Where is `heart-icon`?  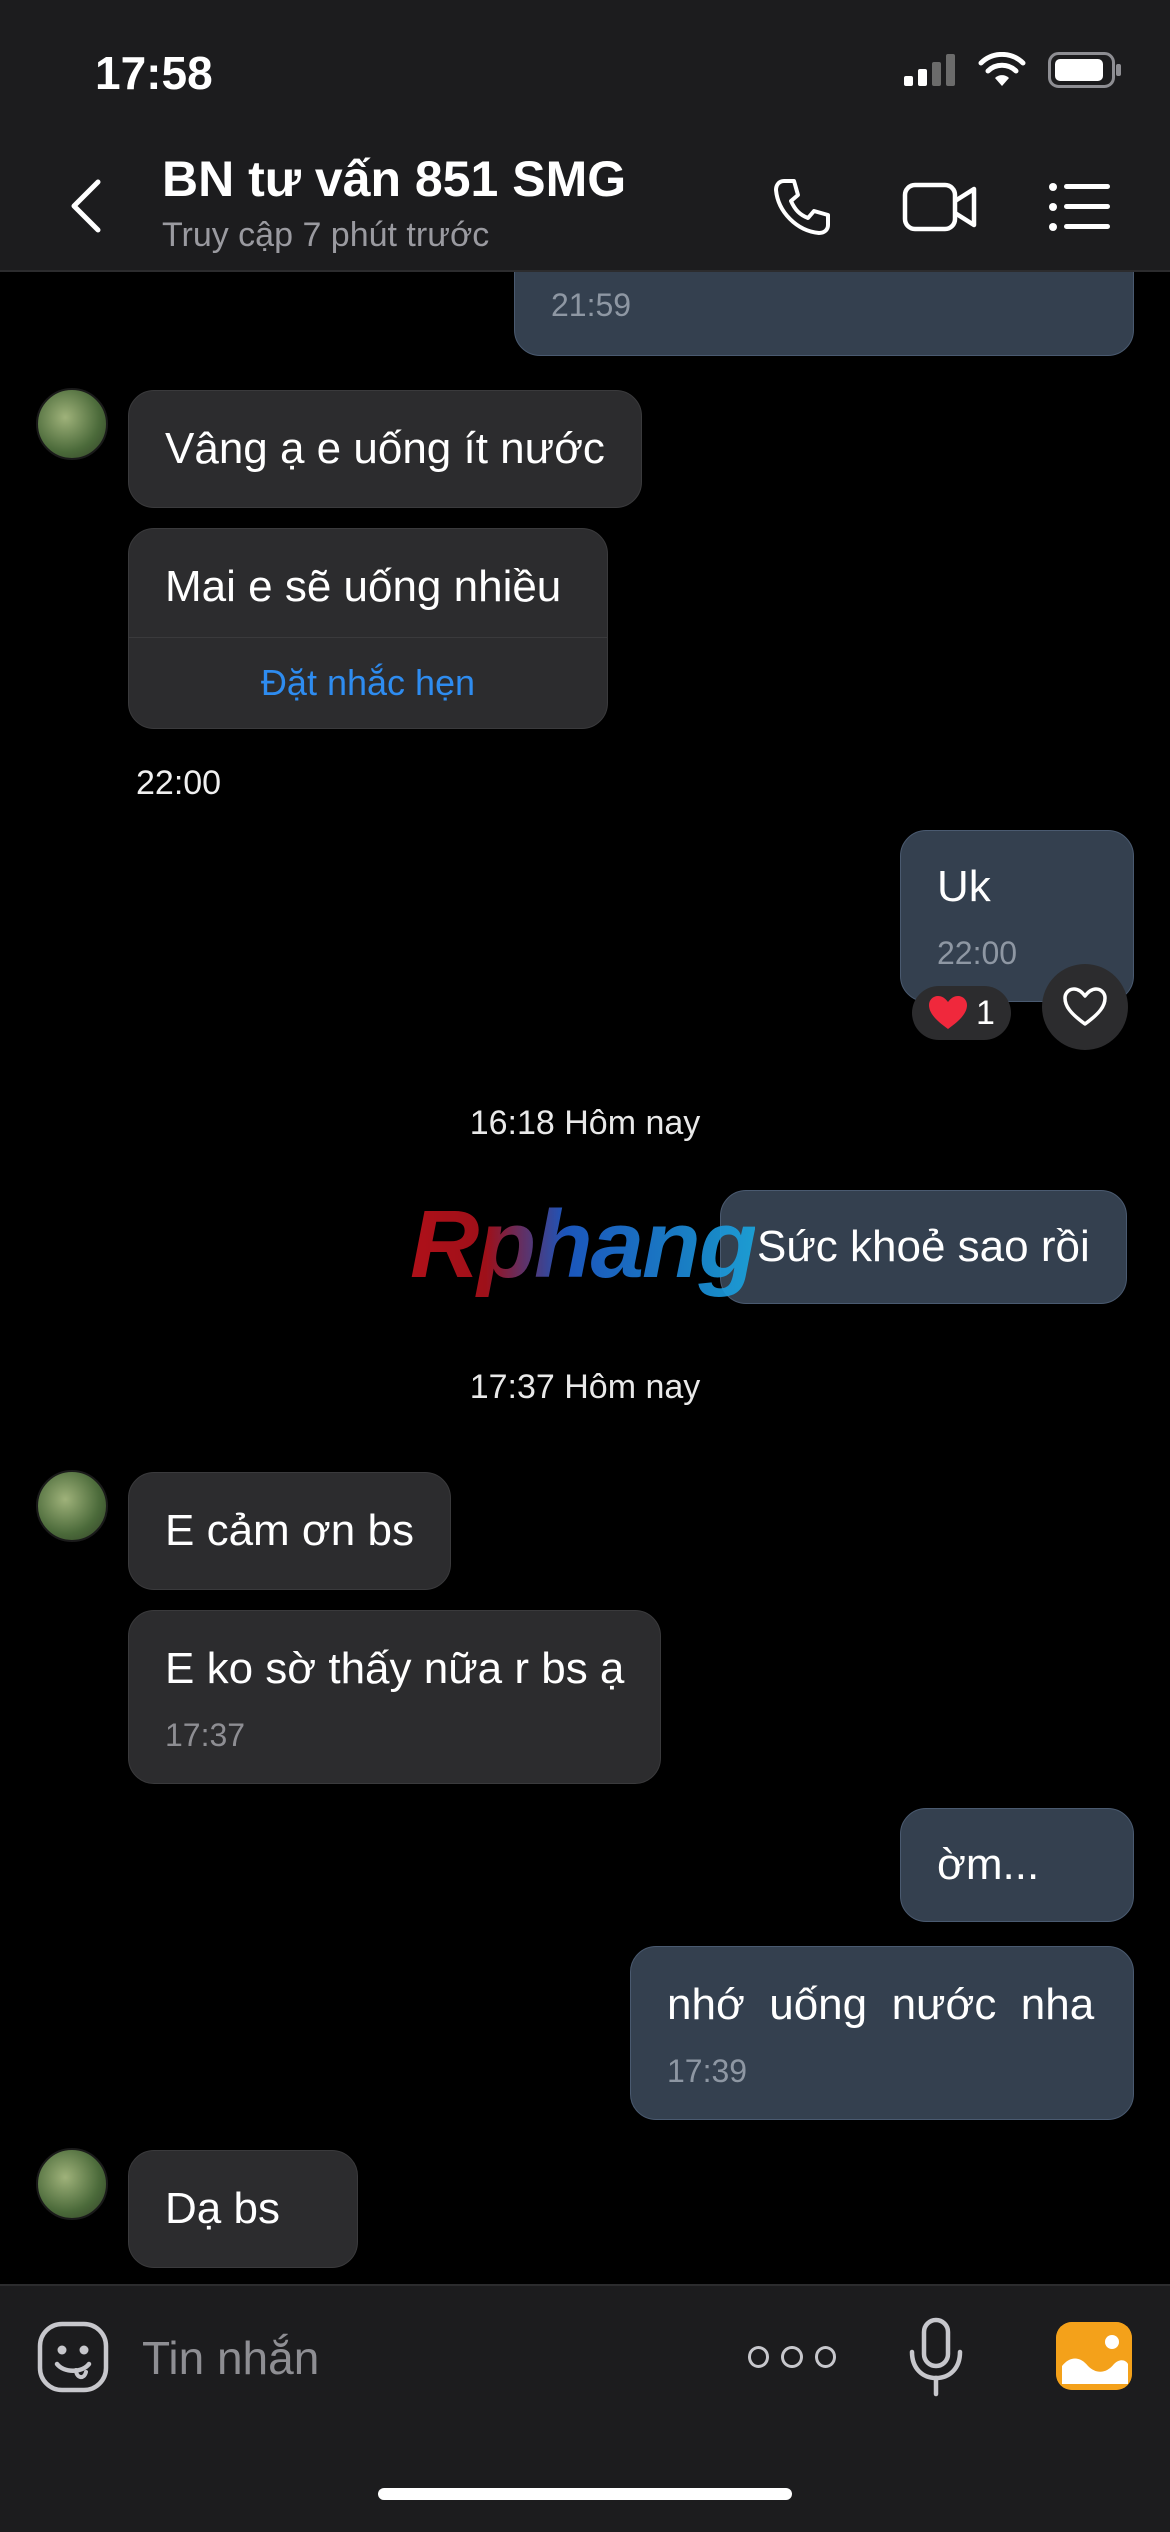 heart-icon is located at coordinates (948, 1012).